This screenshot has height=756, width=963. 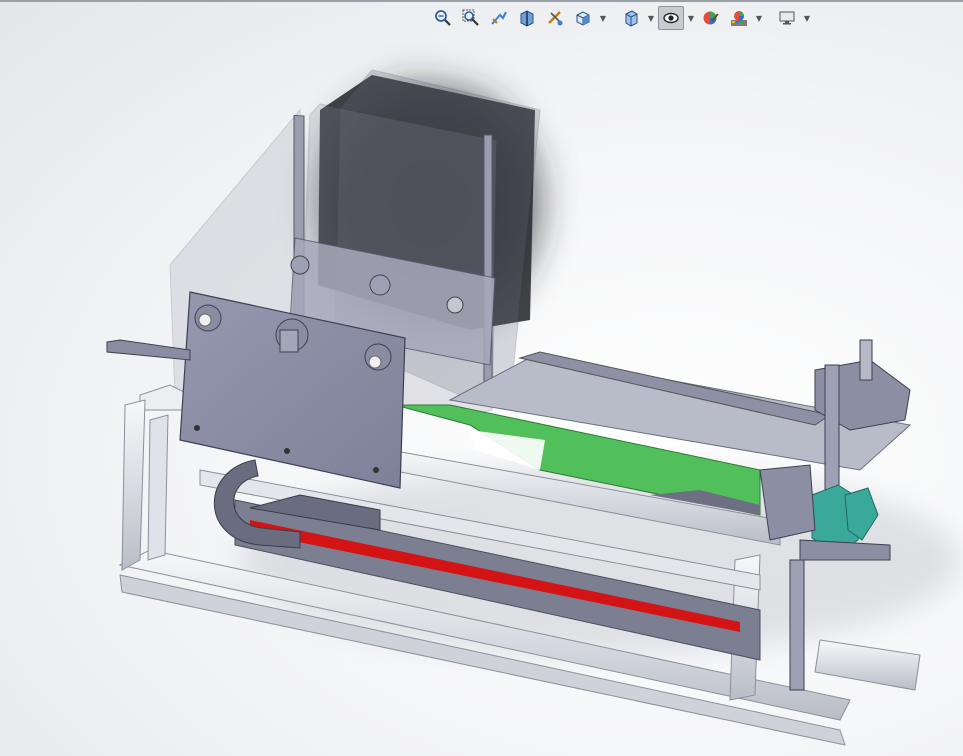 What do you see at coordinates (555, 18) in the screenshot?
I see `dynamic-annotation-icon` at bounding box center [555, 18].